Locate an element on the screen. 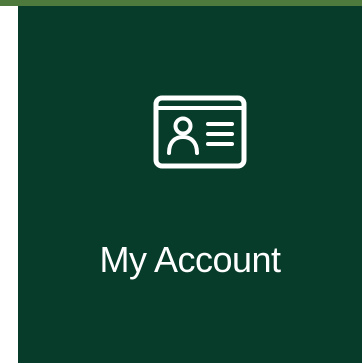  id-card-icon is located at coordinates (200, 132).